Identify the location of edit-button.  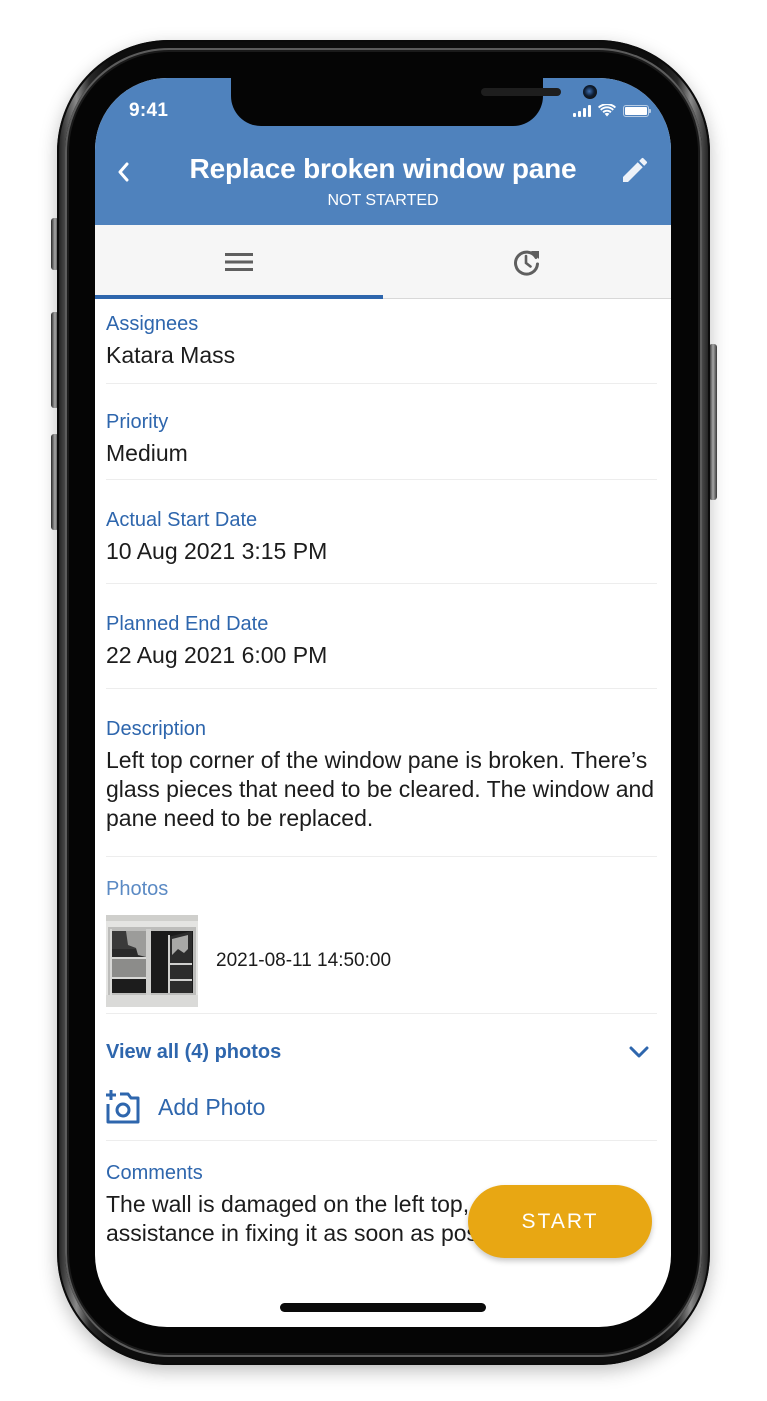
(635, 170).